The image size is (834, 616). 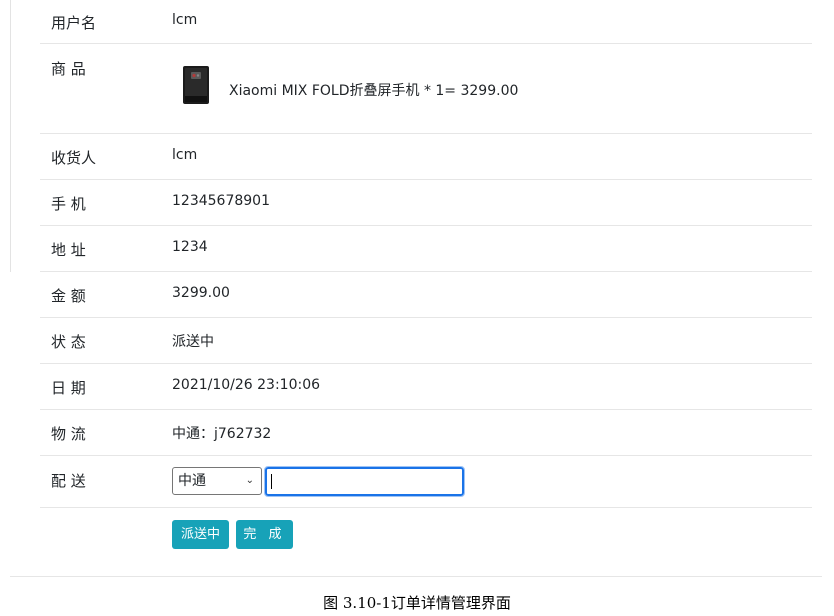 What do you see at coordinates (68, 296) in the screenshot?
I see `amount-label: 金 额` at bounding box center [68, 296].